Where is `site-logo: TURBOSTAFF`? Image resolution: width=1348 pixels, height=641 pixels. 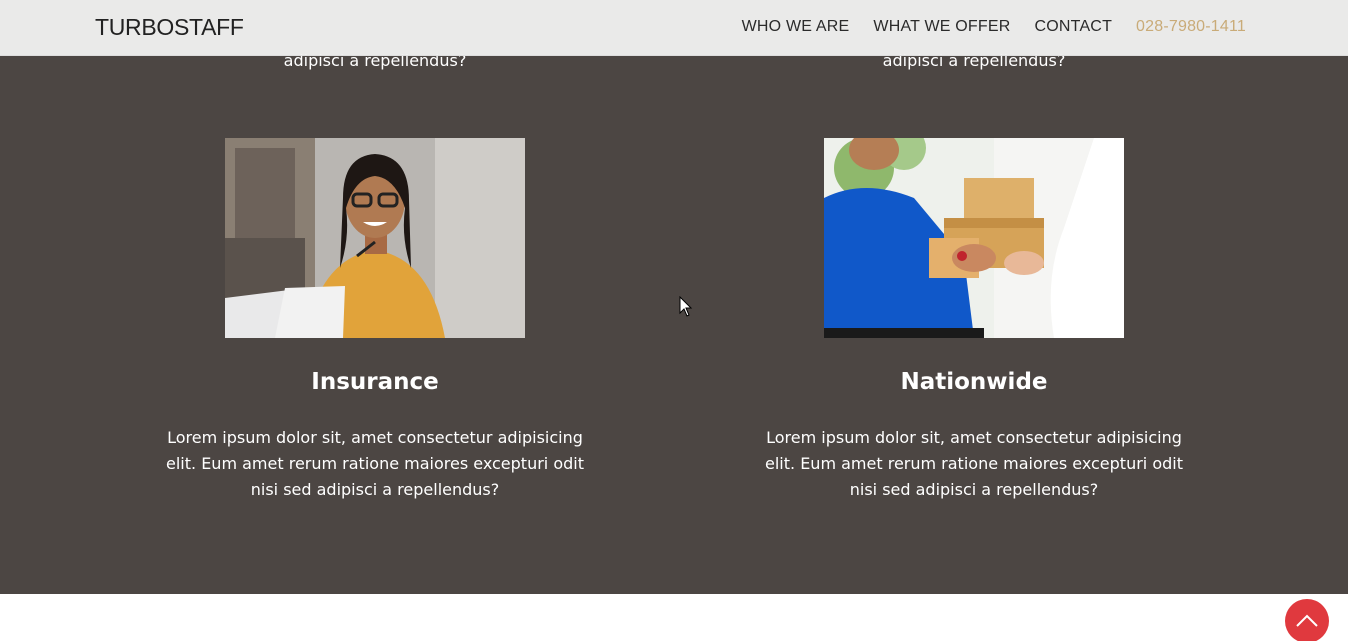 site-logo: TURBOSTAFF is located at coordinates (169, 27).